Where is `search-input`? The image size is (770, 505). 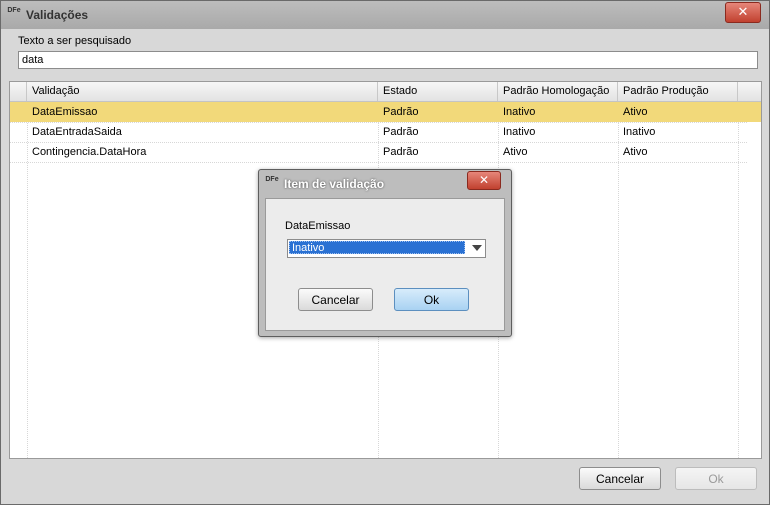 search-input is located at coordinates (388, 60).